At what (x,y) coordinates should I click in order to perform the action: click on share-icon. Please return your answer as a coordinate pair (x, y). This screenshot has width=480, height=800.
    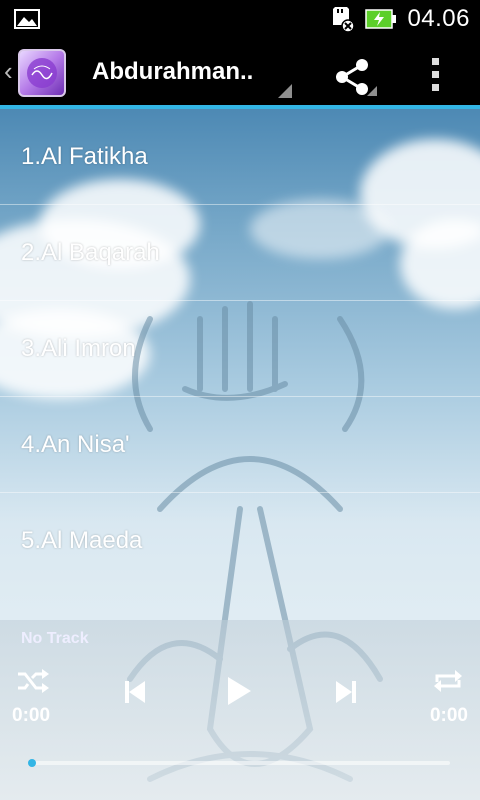
    Looking at the image, I should click on (352, 77).